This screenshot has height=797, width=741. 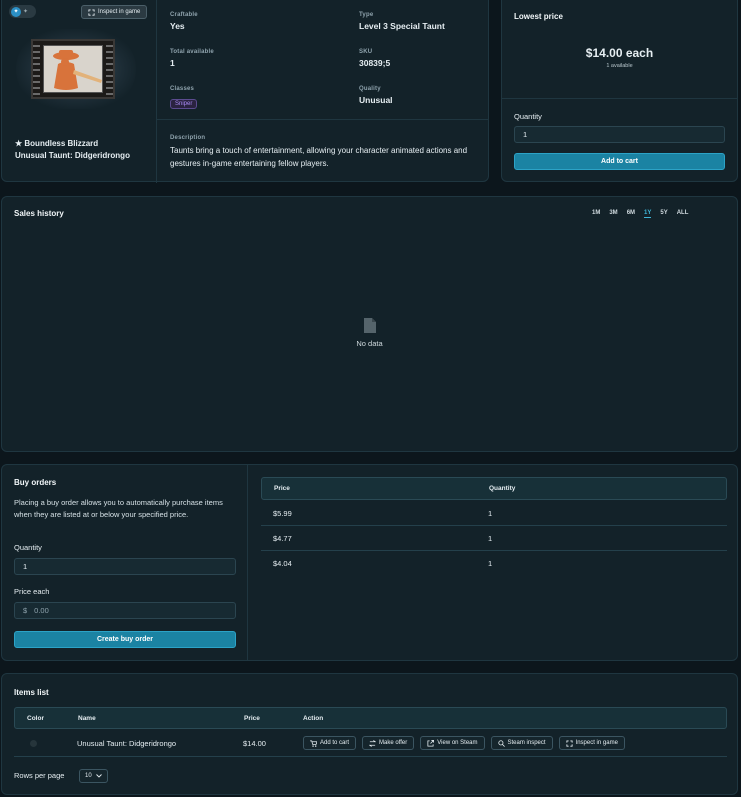 I want to click on price-each-input: $ 0.00, so click(x=125, y=610).